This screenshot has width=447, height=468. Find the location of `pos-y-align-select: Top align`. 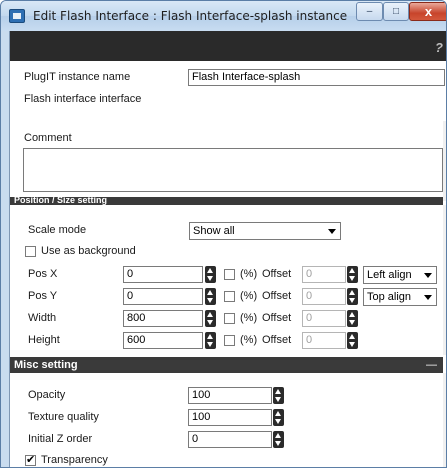

pos-y-align-select: Top align is located at coordinates (400, 297).